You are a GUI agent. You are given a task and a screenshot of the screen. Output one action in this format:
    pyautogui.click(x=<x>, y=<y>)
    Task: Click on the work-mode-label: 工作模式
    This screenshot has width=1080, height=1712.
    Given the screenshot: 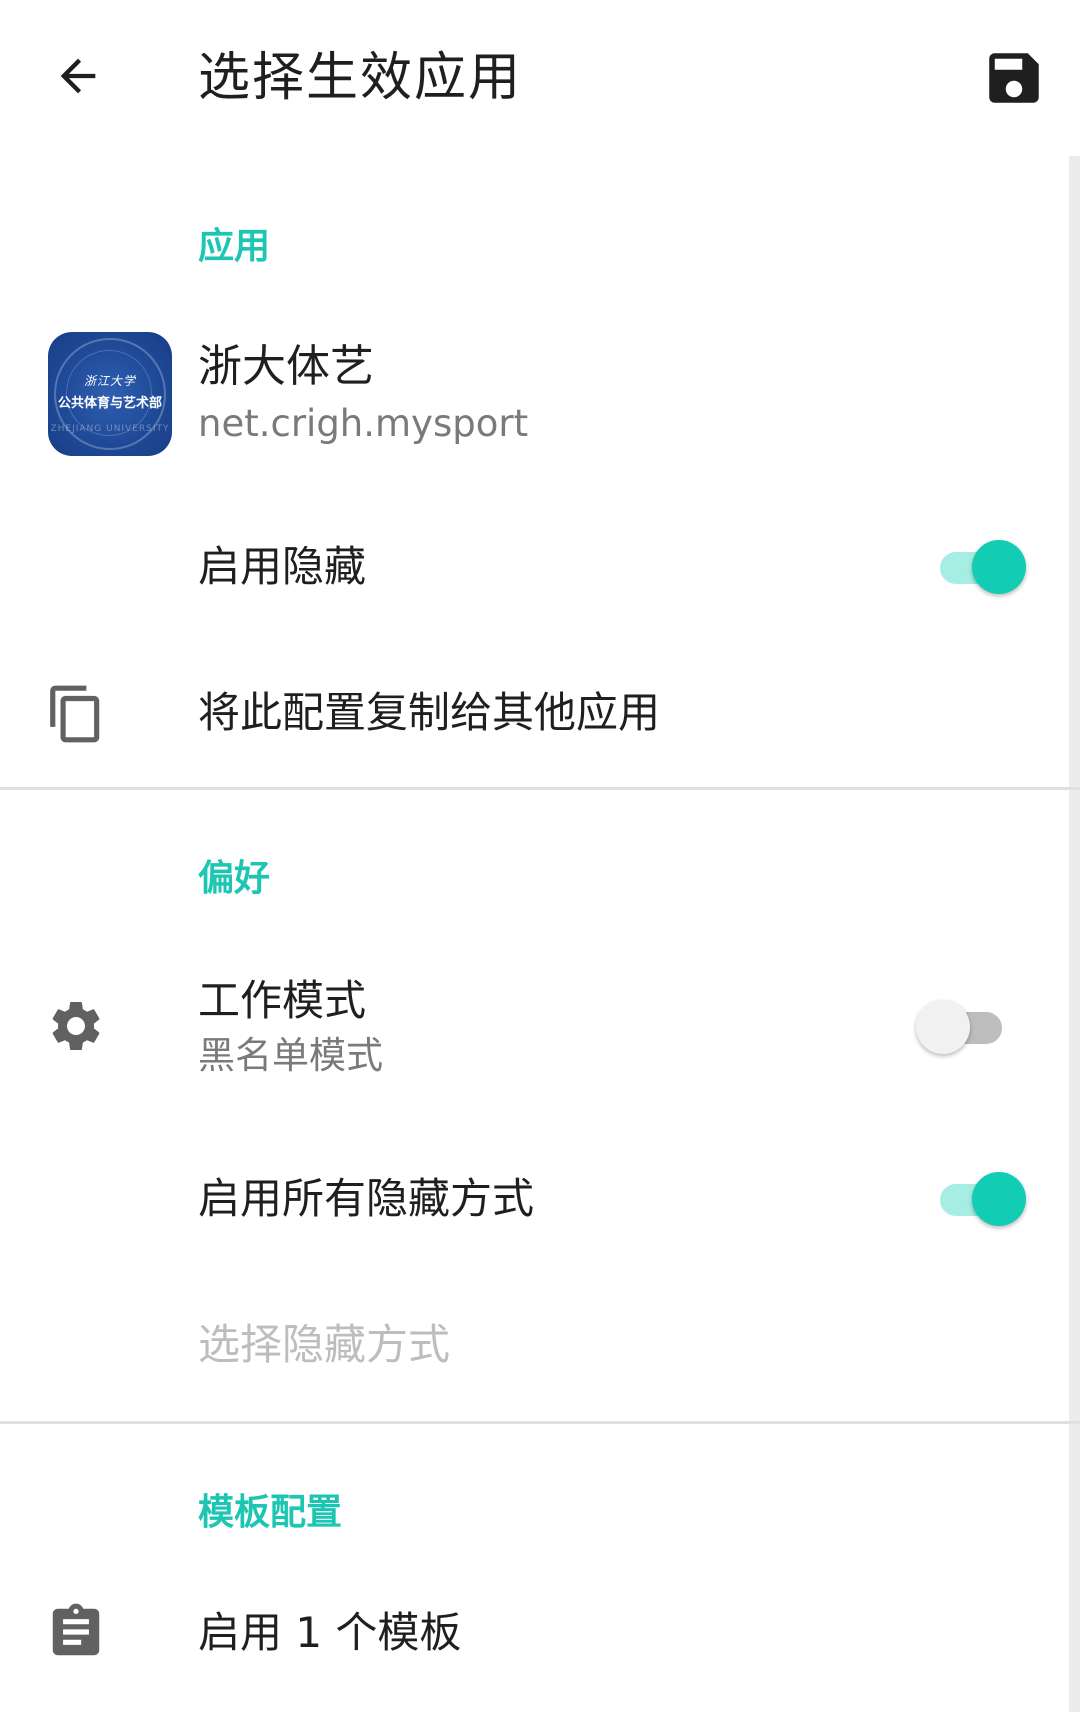 What is the action you would take?
    pyautogui.click(x=282, y=1000)
    